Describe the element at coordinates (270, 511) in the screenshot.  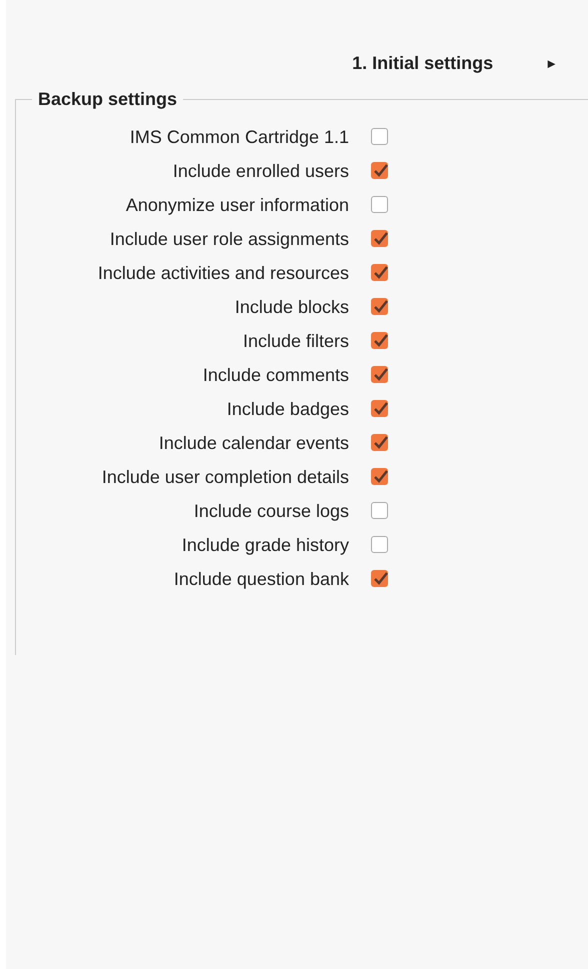
I see `setting-label: Include course logs` at that location.